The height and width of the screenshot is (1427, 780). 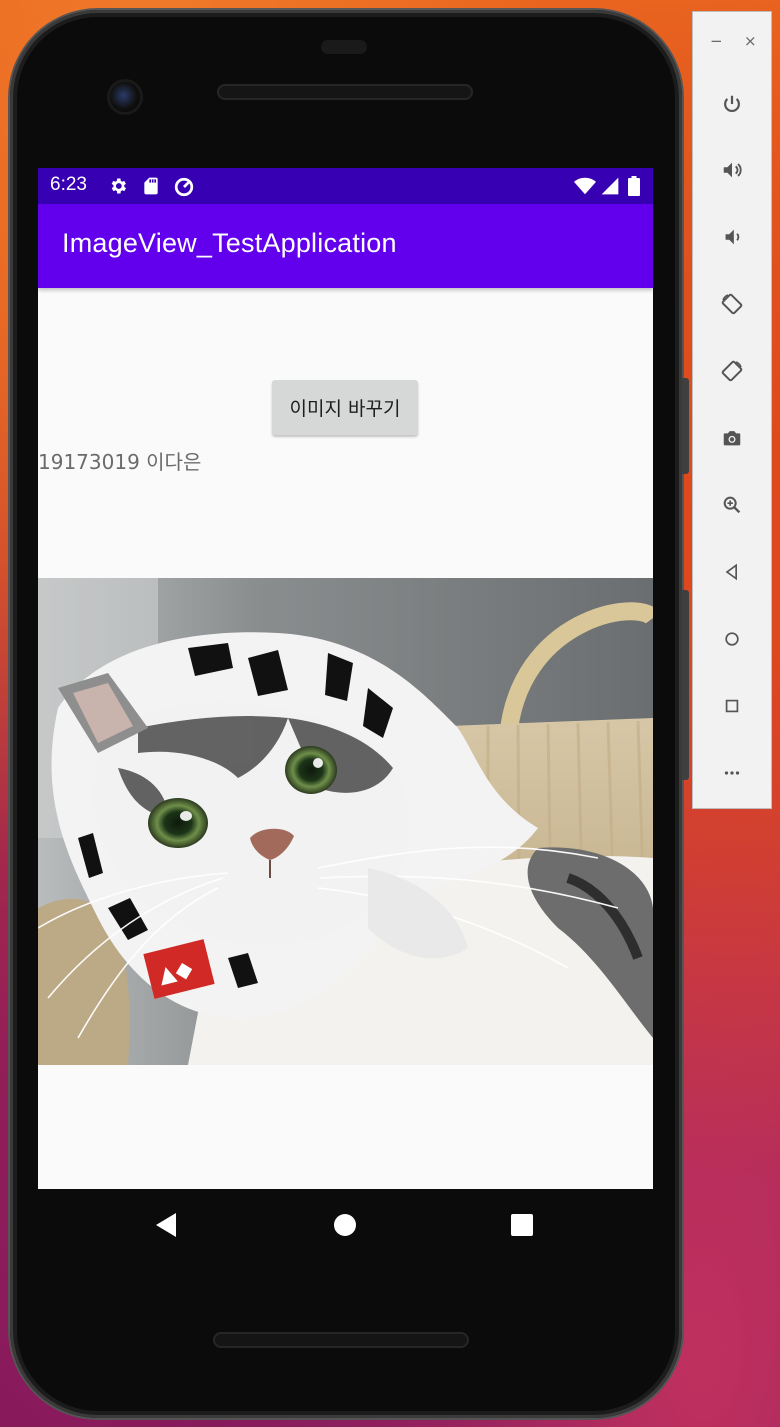 What do you see at coordinates (68, 184) in the screenshot?
I see `status-time: 6:23` at bounding box center [68, 184].